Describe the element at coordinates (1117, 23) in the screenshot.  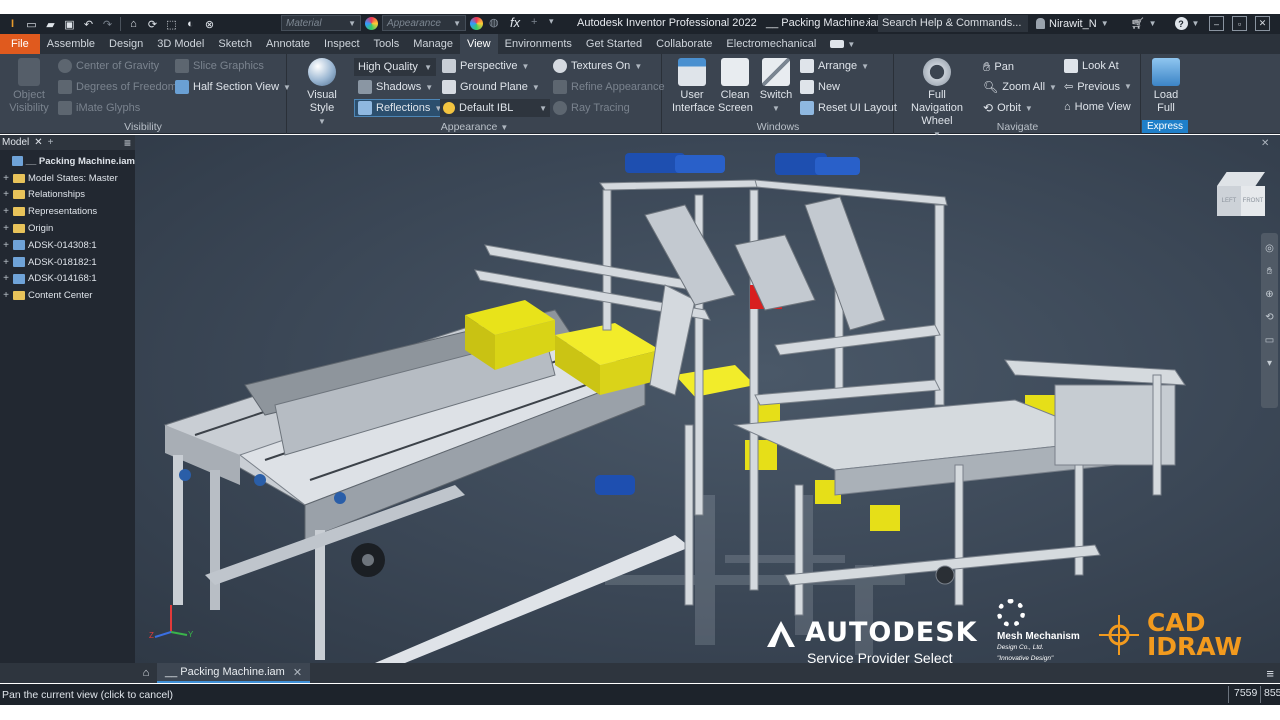
I see `user-menu: Nirawit_N ▼ 🛒︎ ▼ ? ▼` at that location.